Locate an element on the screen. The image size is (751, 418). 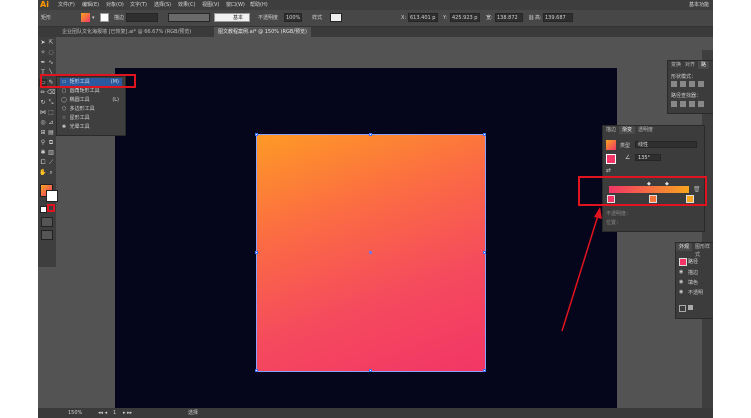
zoom-tool-icon: ⌕ is located at coordinates (51, 173).